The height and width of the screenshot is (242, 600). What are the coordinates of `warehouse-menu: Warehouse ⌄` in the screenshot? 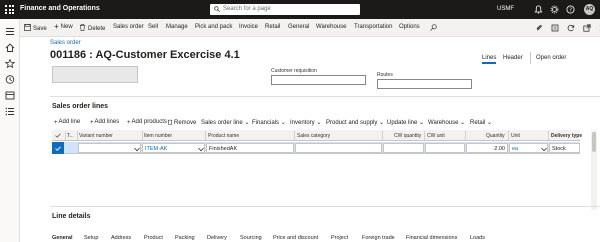 It's located at (446, 122).